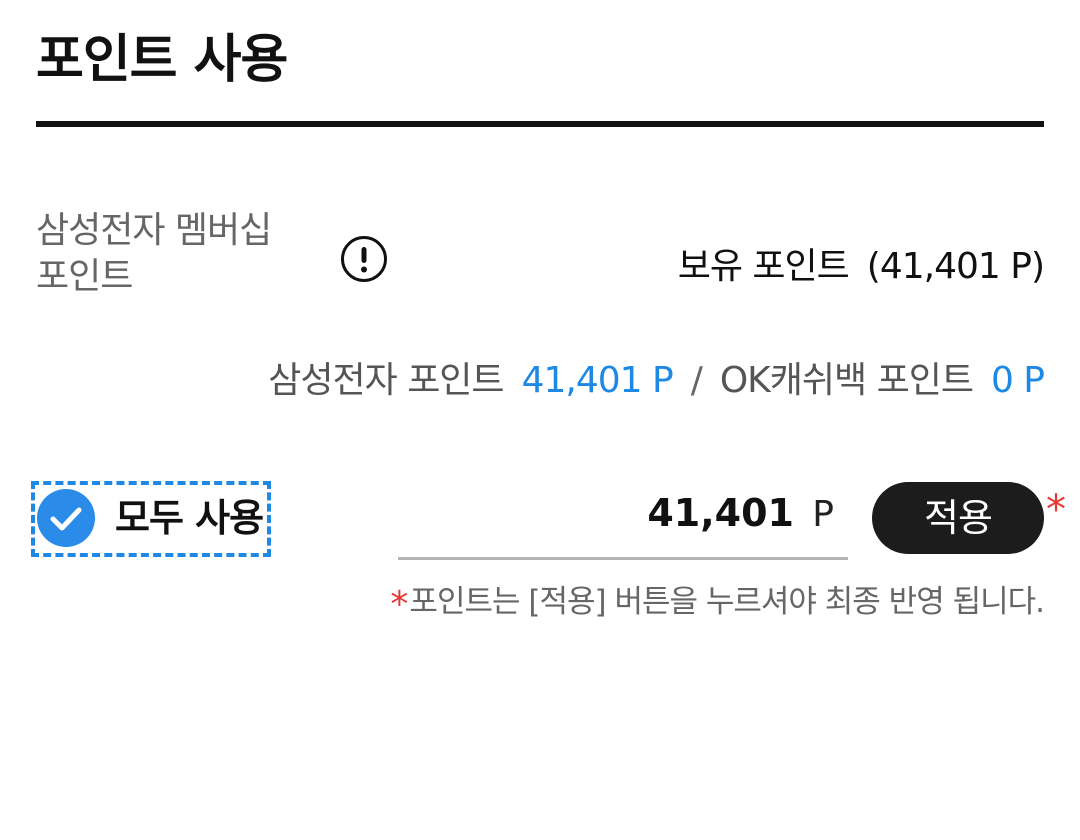 The height and width of the screenshot is (840, 1080). I want to click on checkmark-glyph, so click(66, 519).